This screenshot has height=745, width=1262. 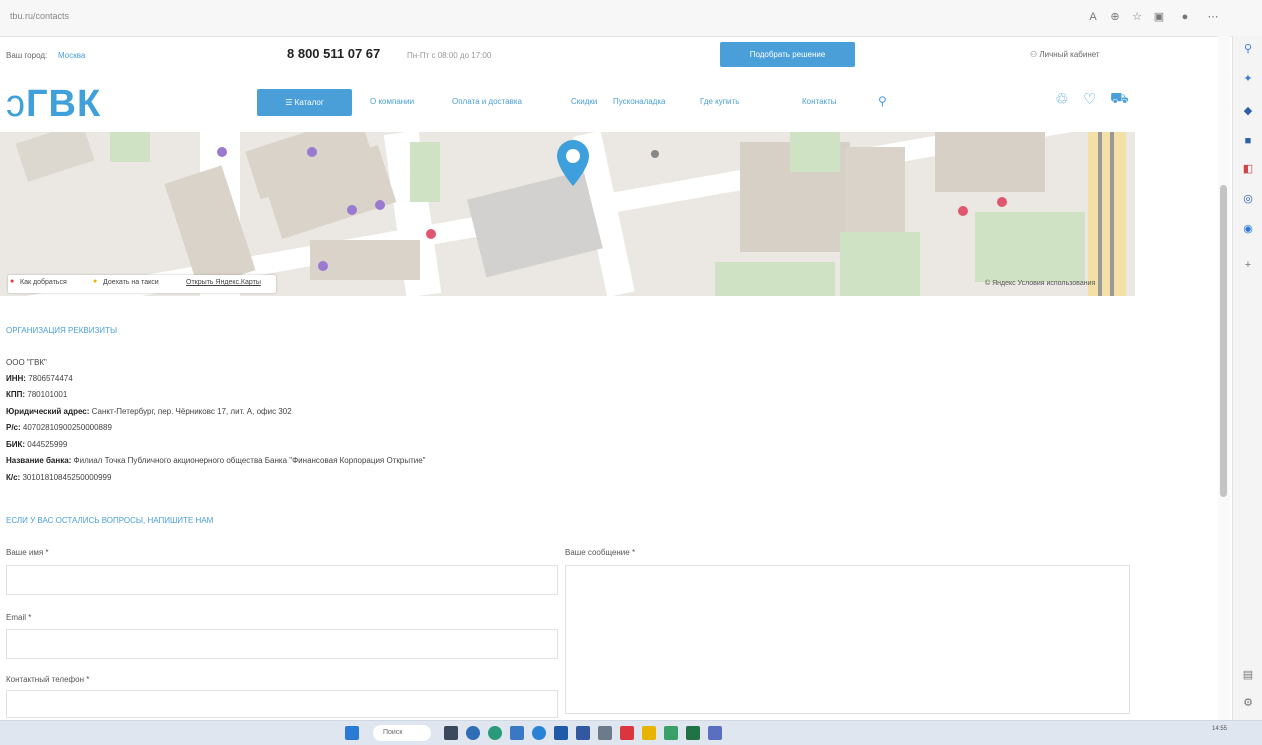 What do you see at coordinates (449, 55) in the screenshot?
I see `work-hours: Пн-Пт с 08:00 до 17:00` at bounding box center [449, 55].